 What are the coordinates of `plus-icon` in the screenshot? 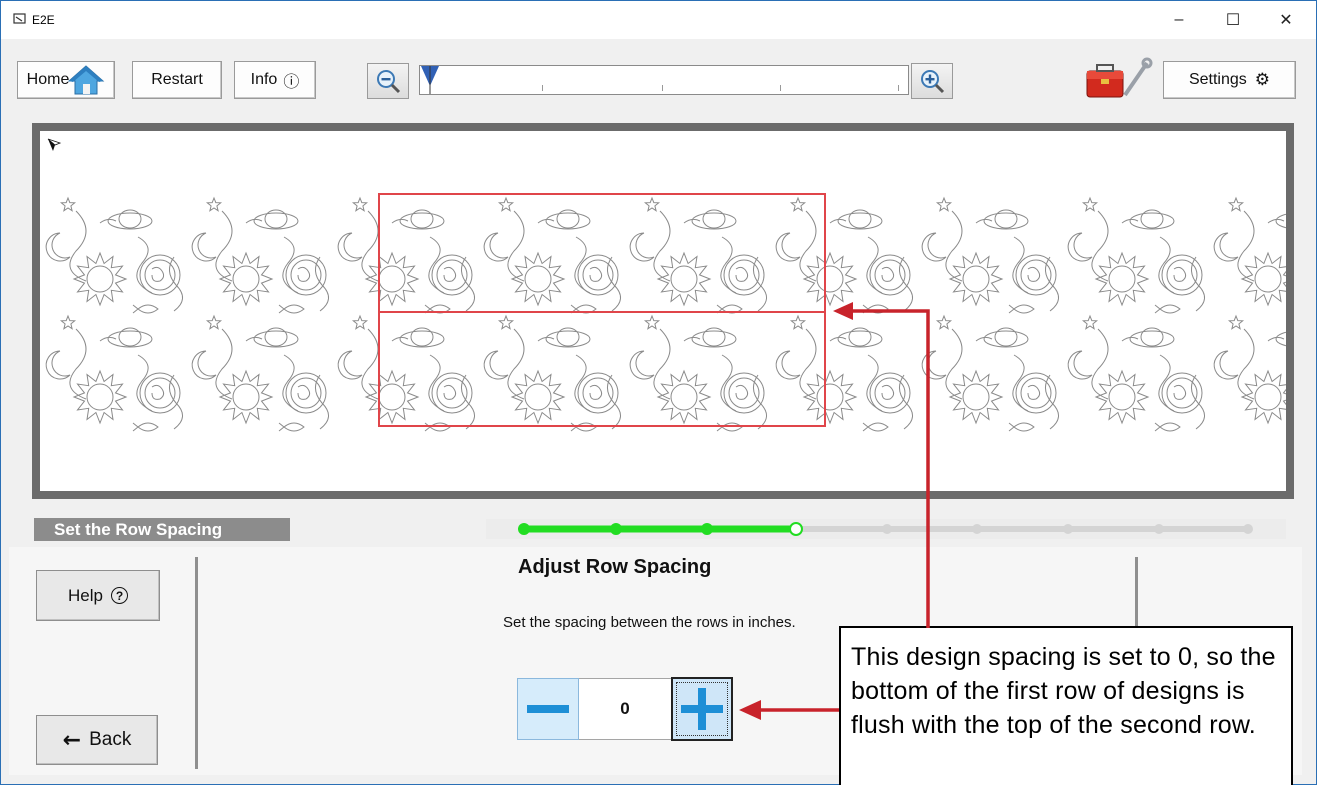 It's located at (702, 709).